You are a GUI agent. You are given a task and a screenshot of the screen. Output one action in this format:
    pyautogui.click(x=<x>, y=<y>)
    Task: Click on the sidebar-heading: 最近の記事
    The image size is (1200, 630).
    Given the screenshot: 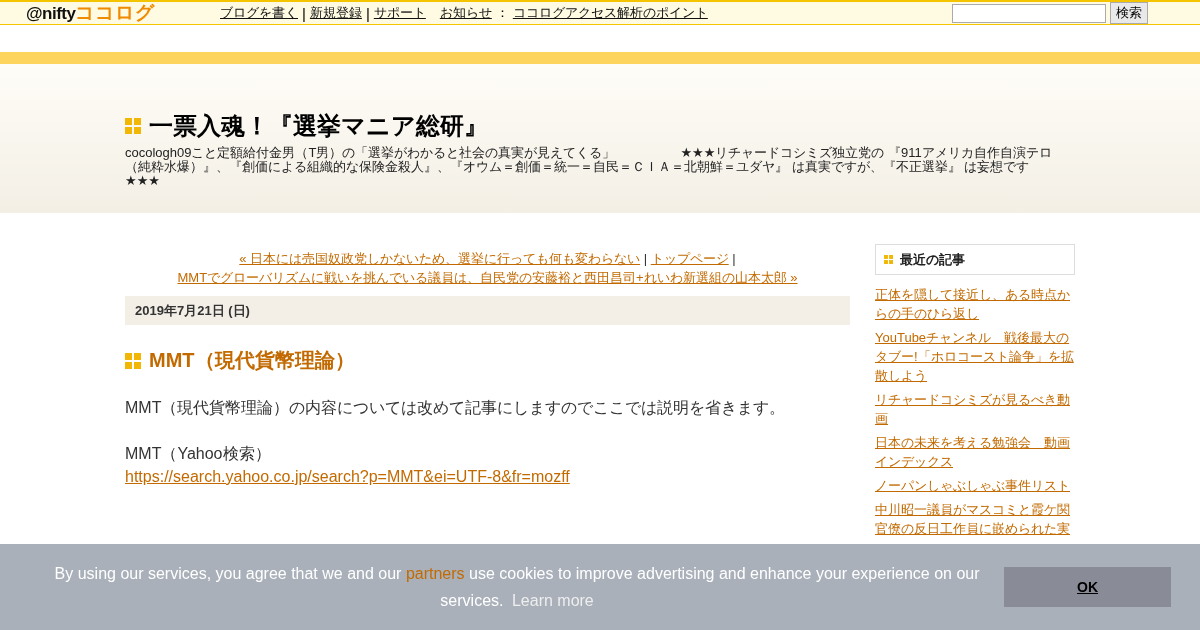 What is the action you would take?
    pyautogui.click(x=975, y=259)
    